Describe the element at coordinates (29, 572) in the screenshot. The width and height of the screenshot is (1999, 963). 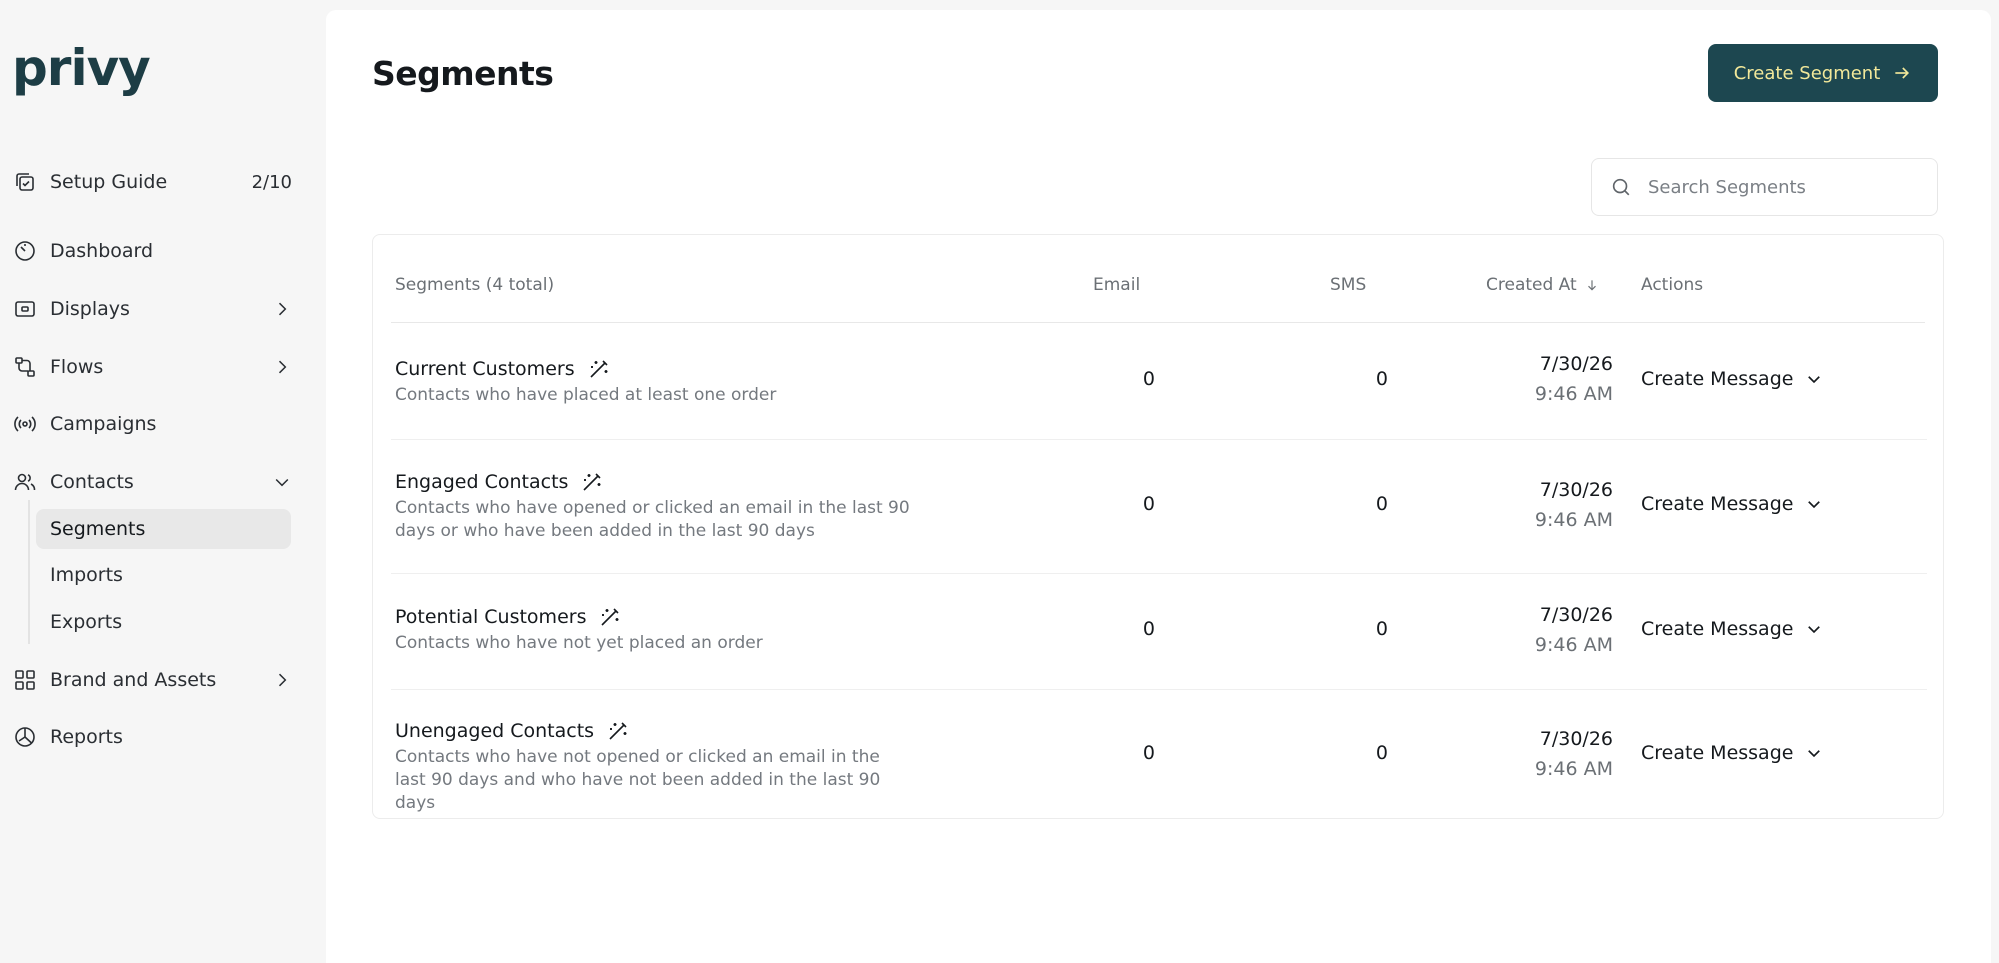
I see `contacts-subnav-rail` at that location.